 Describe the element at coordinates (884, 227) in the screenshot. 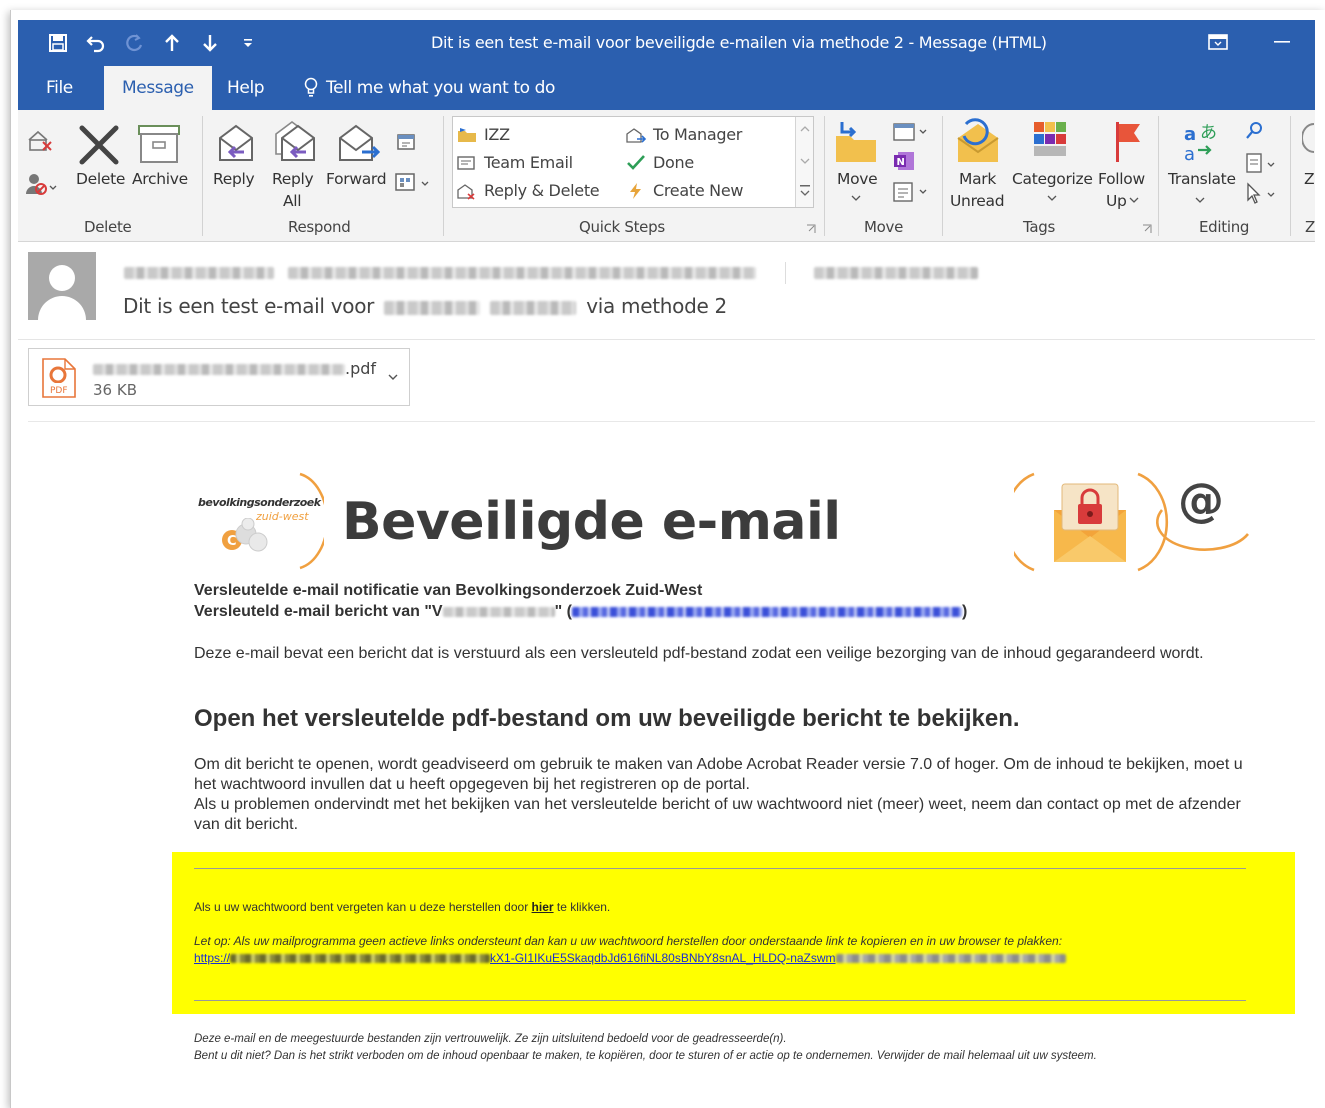

I see `move-group-label: Move` at that location.